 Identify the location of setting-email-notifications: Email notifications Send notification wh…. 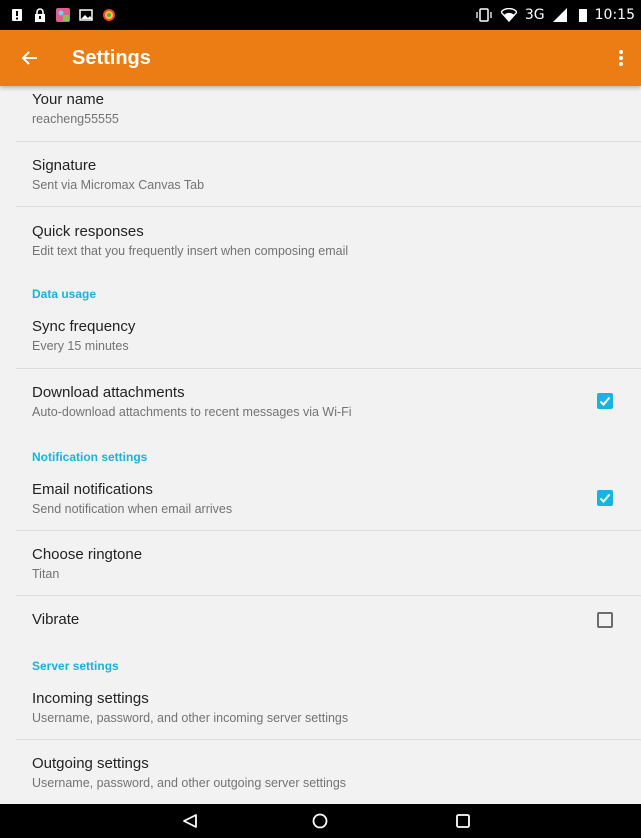
(320, 499).